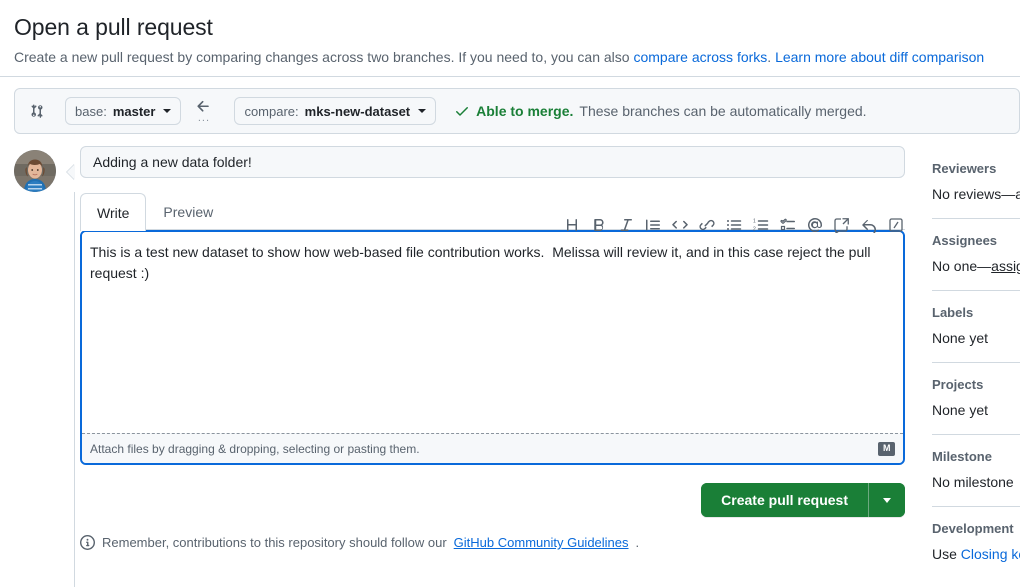 This screenshot has width=1020, height=587. What do you see at coordinates (976, 542) in the screenshot?
I see `sidebar-section-development: Development Use Closing ke` at bounding box center [976, 542].